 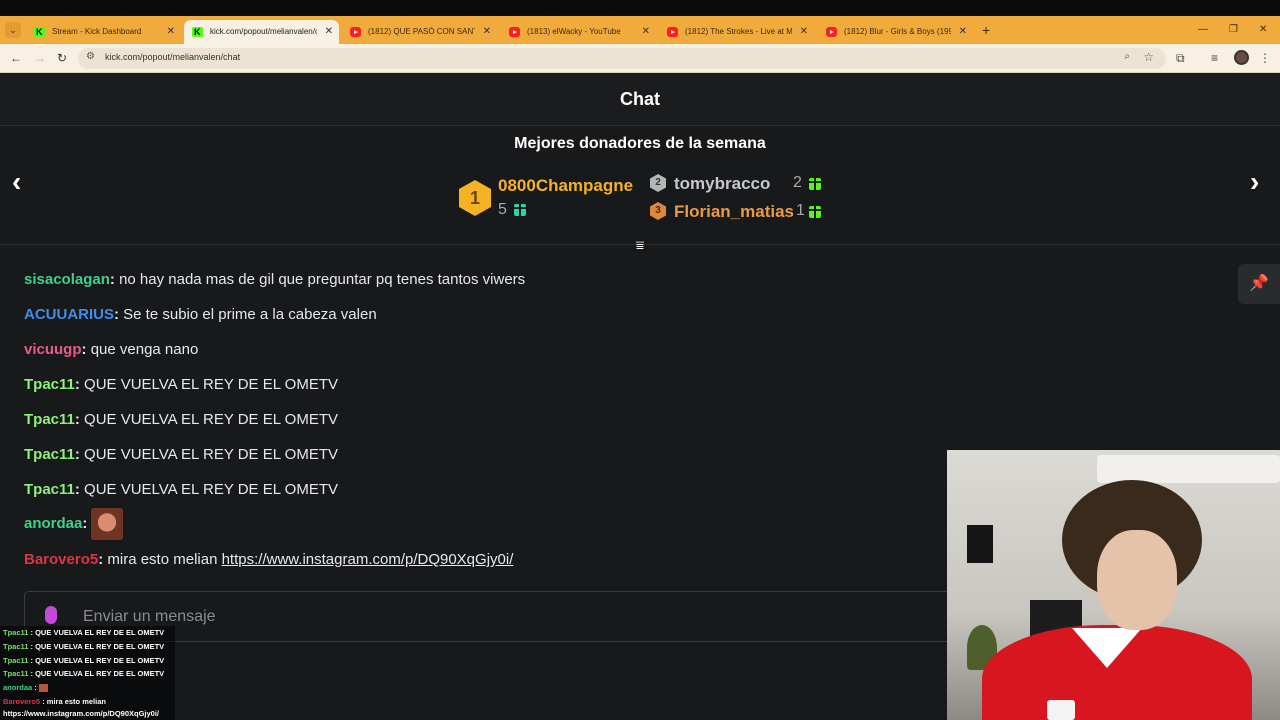 What do you see at coordinates (69, 314) in the screenshot?
I see `message-username: ACUUARIUS` at bounding box center [69, 314].